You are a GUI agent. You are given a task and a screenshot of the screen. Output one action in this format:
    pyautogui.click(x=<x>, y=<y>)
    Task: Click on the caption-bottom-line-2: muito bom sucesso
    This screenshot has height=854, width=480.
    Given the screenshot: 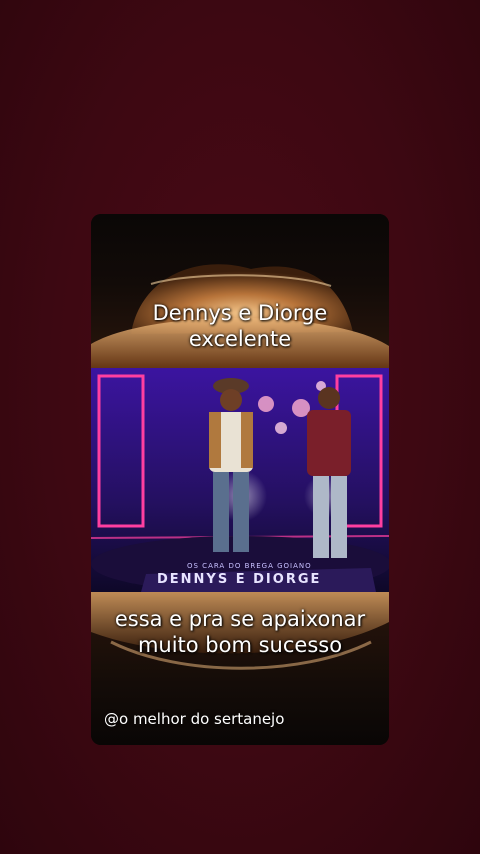 What is the action you would take?
    pyautogui.click(x=240, y=645)
    